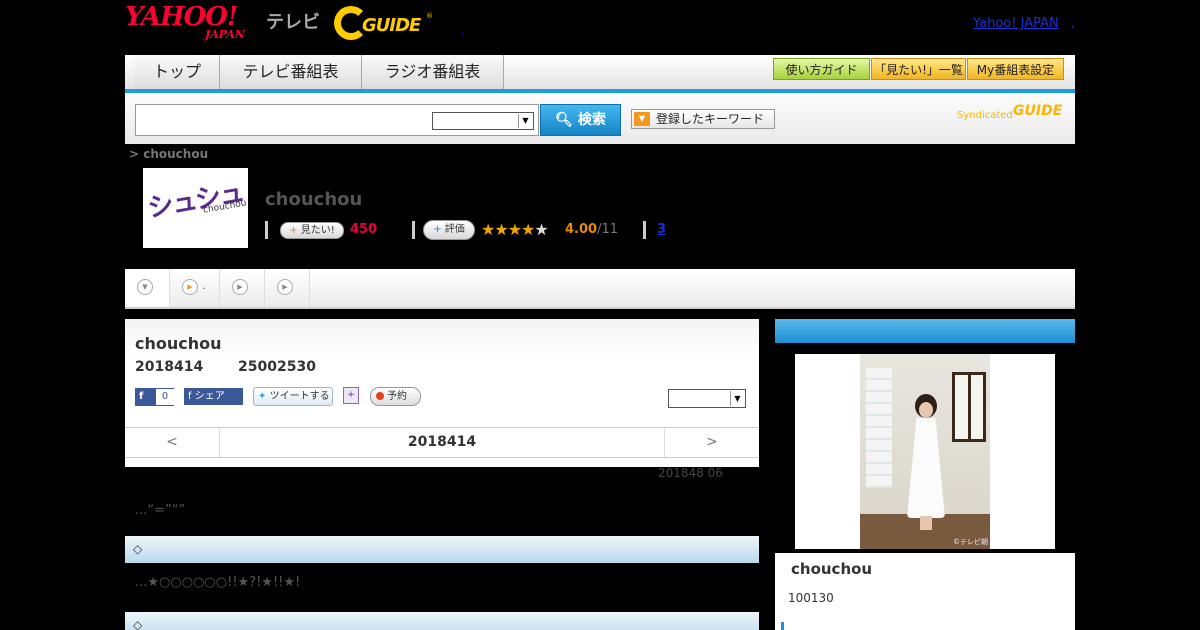 This screenshot has height=630, width=1200. What do you see at coordinates (925, 331) in the screenshot?
I see `side-panel-header` at bounding box center [925, 331].